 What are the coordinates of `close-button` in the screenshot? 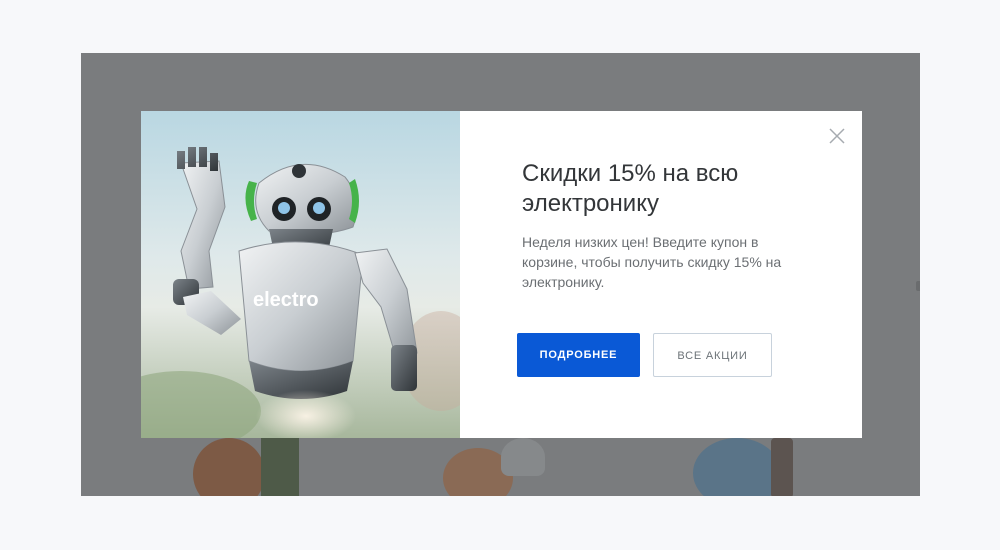 It's located at (837, 136).